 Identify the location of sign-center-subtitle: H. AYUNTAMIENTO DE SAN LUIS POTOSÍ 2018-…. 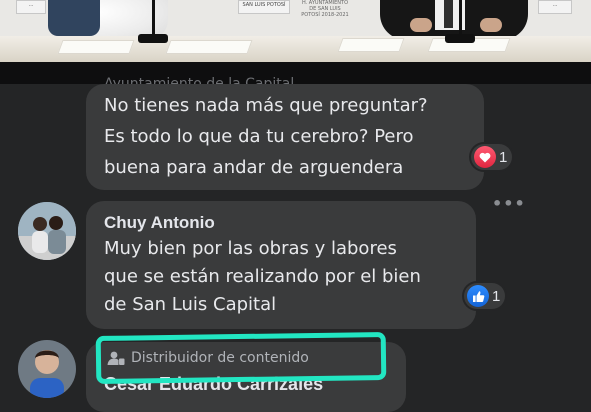
(325, 9).